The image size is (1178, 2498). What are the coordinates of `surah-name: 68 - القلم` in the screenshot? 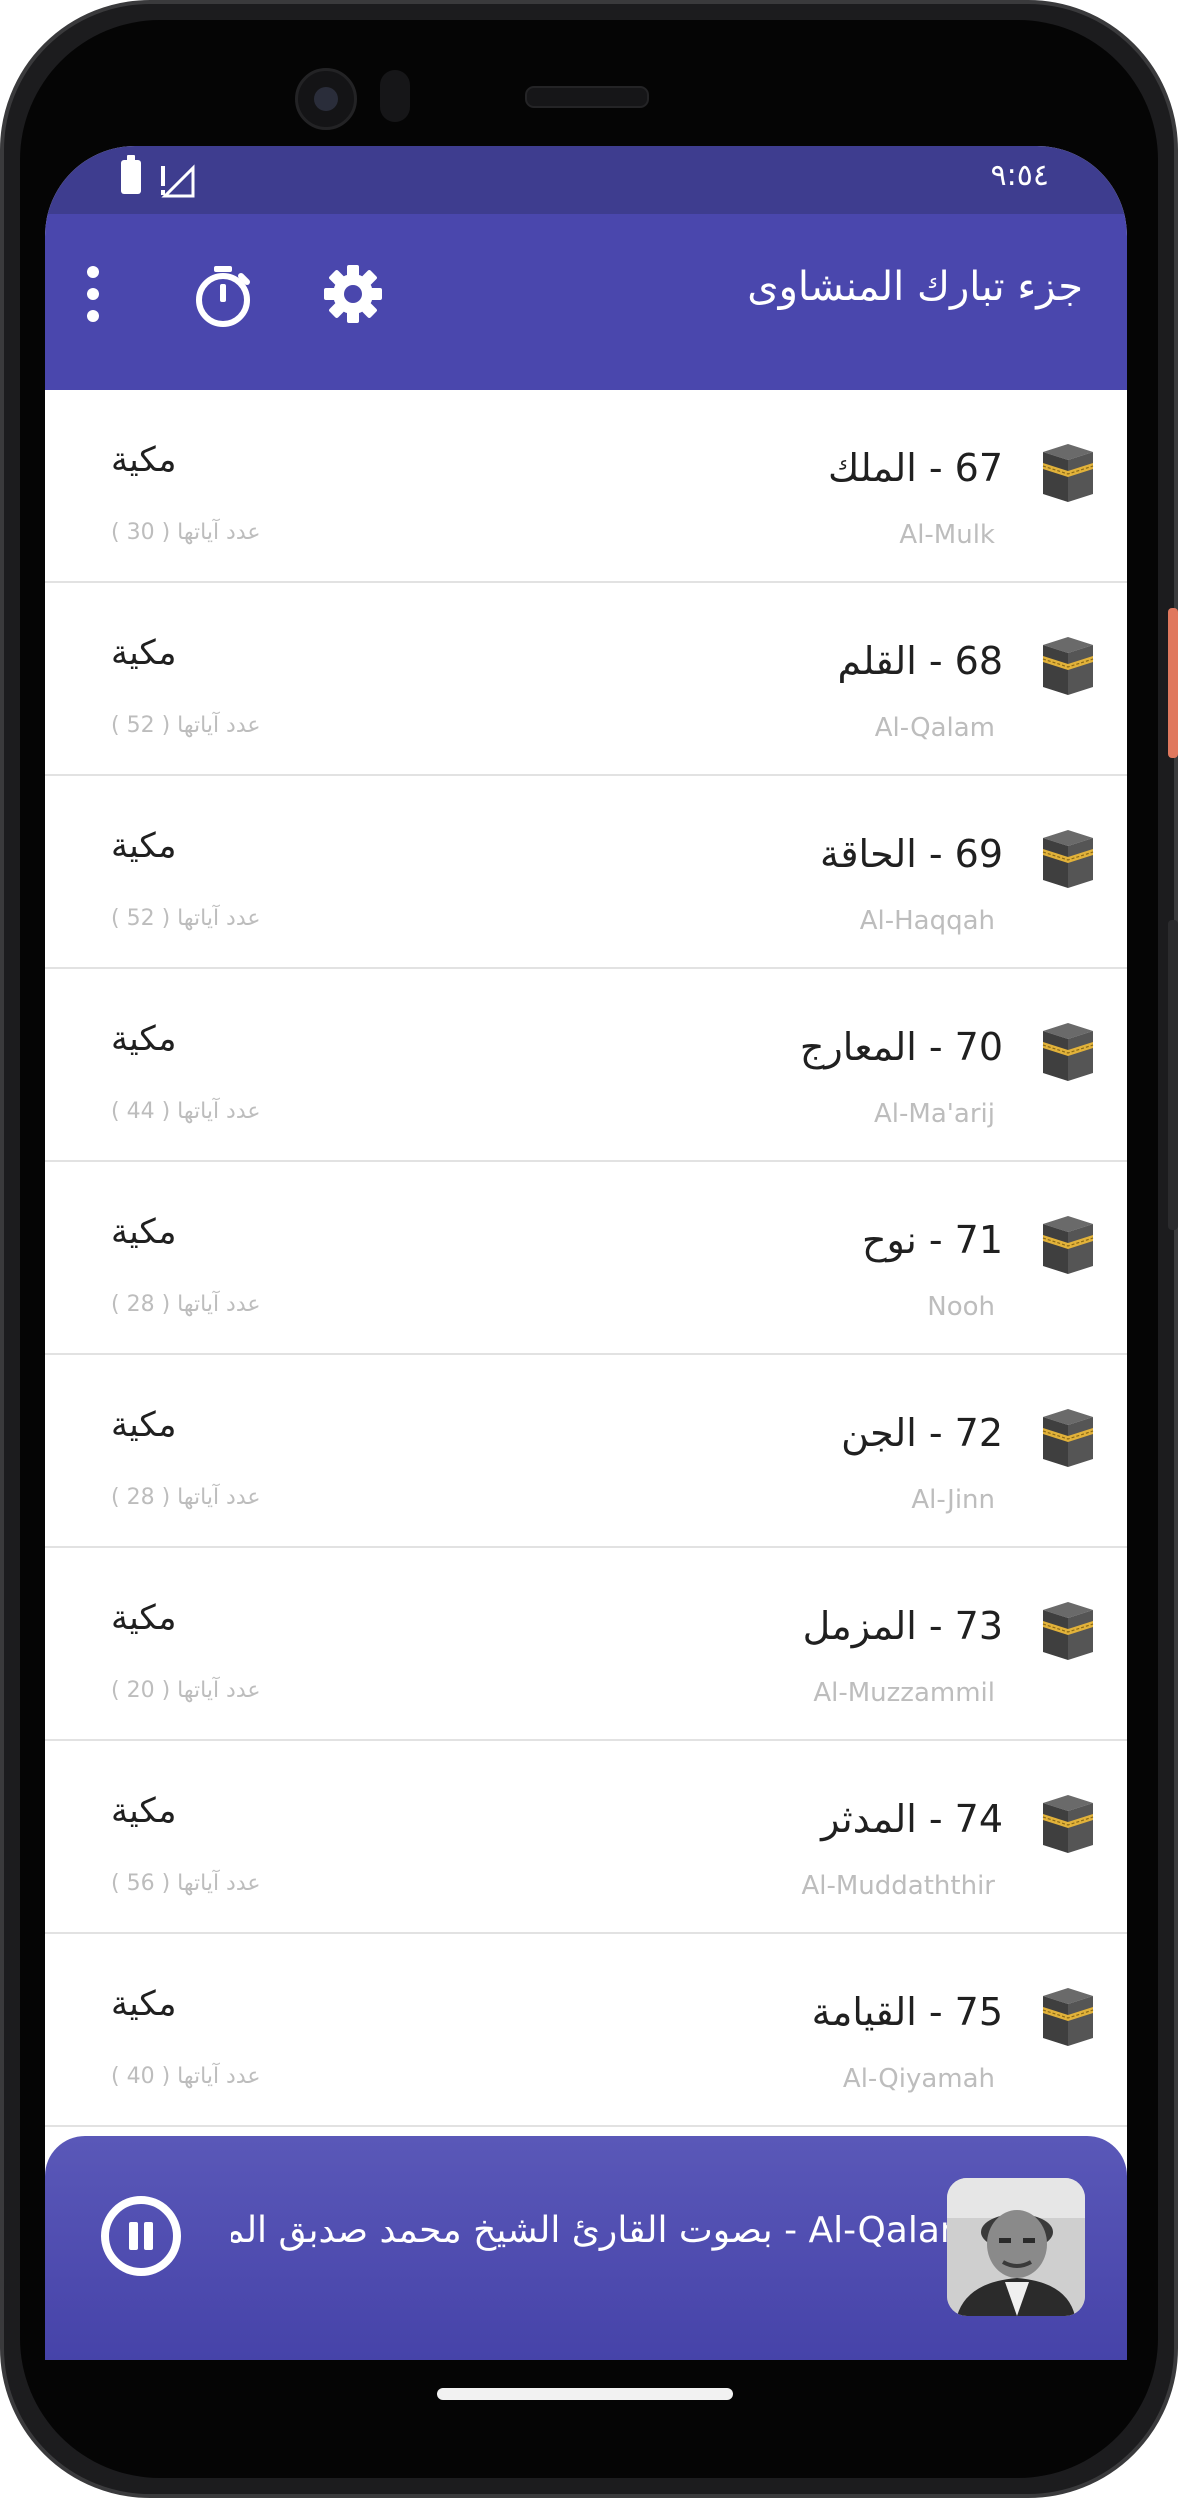 It's located at (920, 661).